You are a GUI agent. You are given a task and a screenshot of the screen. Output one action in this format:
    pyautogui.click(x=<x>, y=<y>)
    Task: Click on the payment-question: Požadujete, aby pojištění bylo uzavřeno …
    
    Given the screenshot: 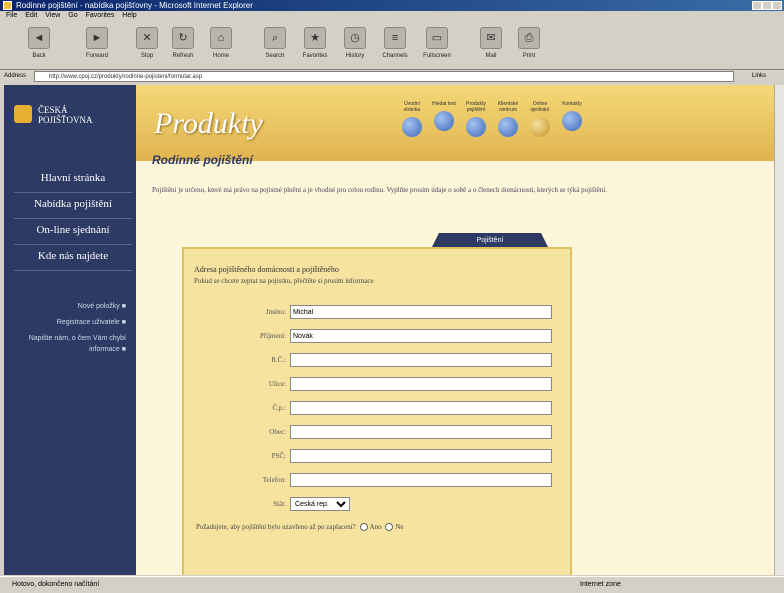 What is the action you would take?
    pyautogui.click(x=300, y=527)
    